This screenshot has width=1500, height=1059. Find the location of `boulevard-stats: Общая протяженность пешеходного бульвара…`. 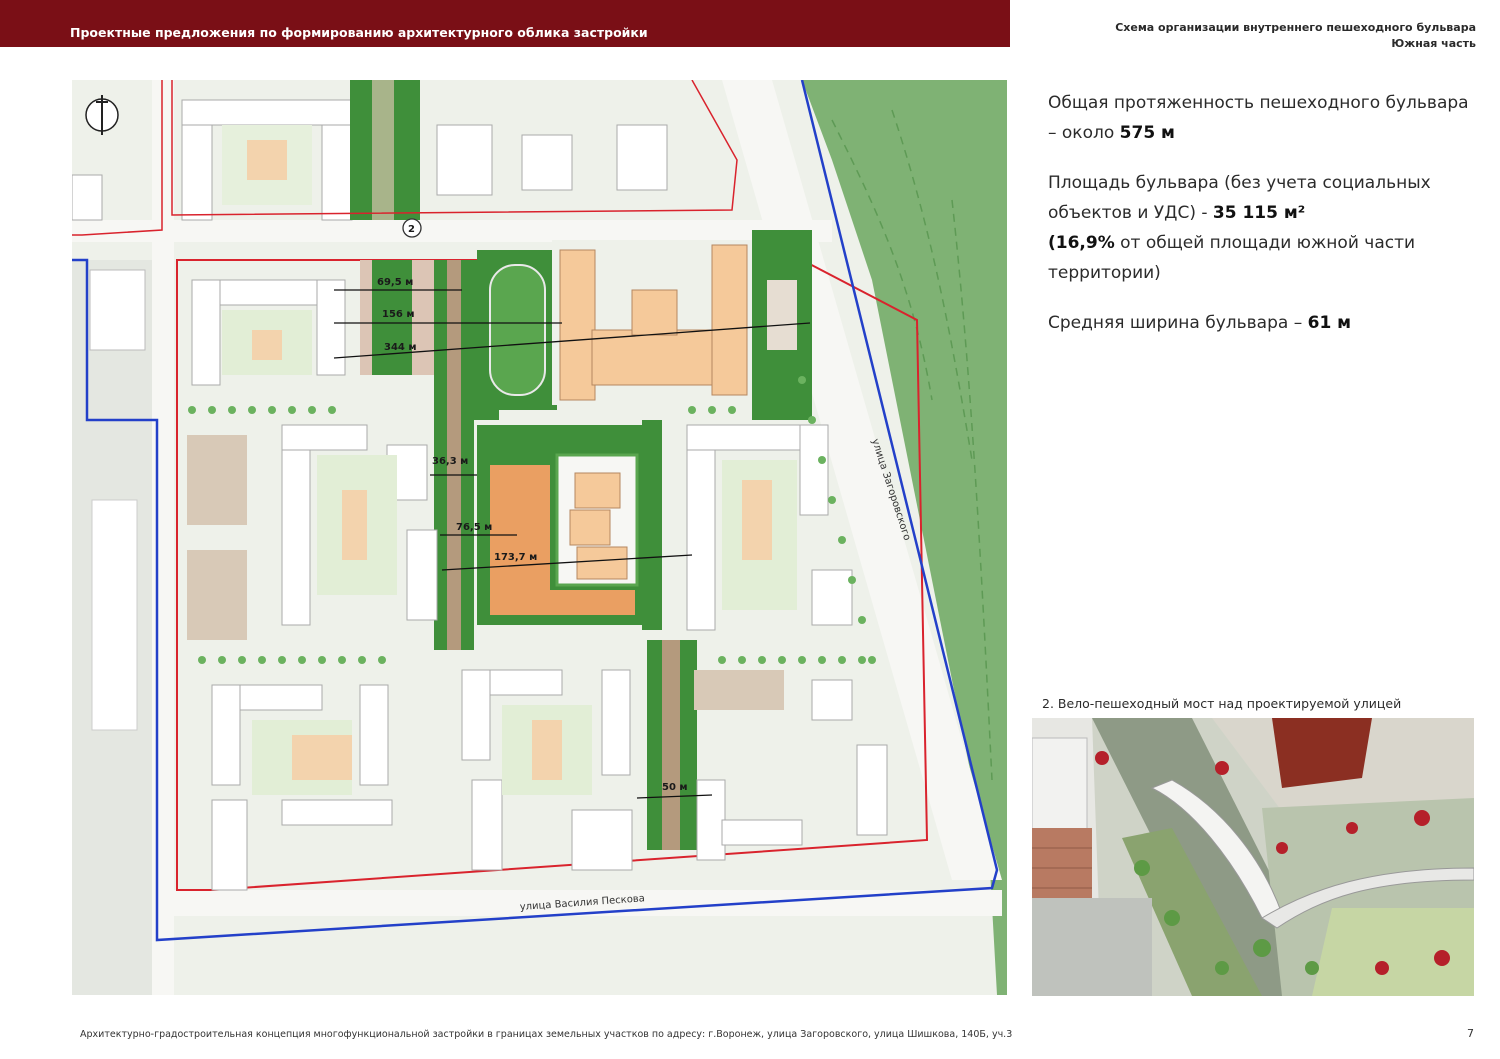

boulevard-stats: Общая протяженность пешеходного бульвара… is located at coordinates (1263, 223).